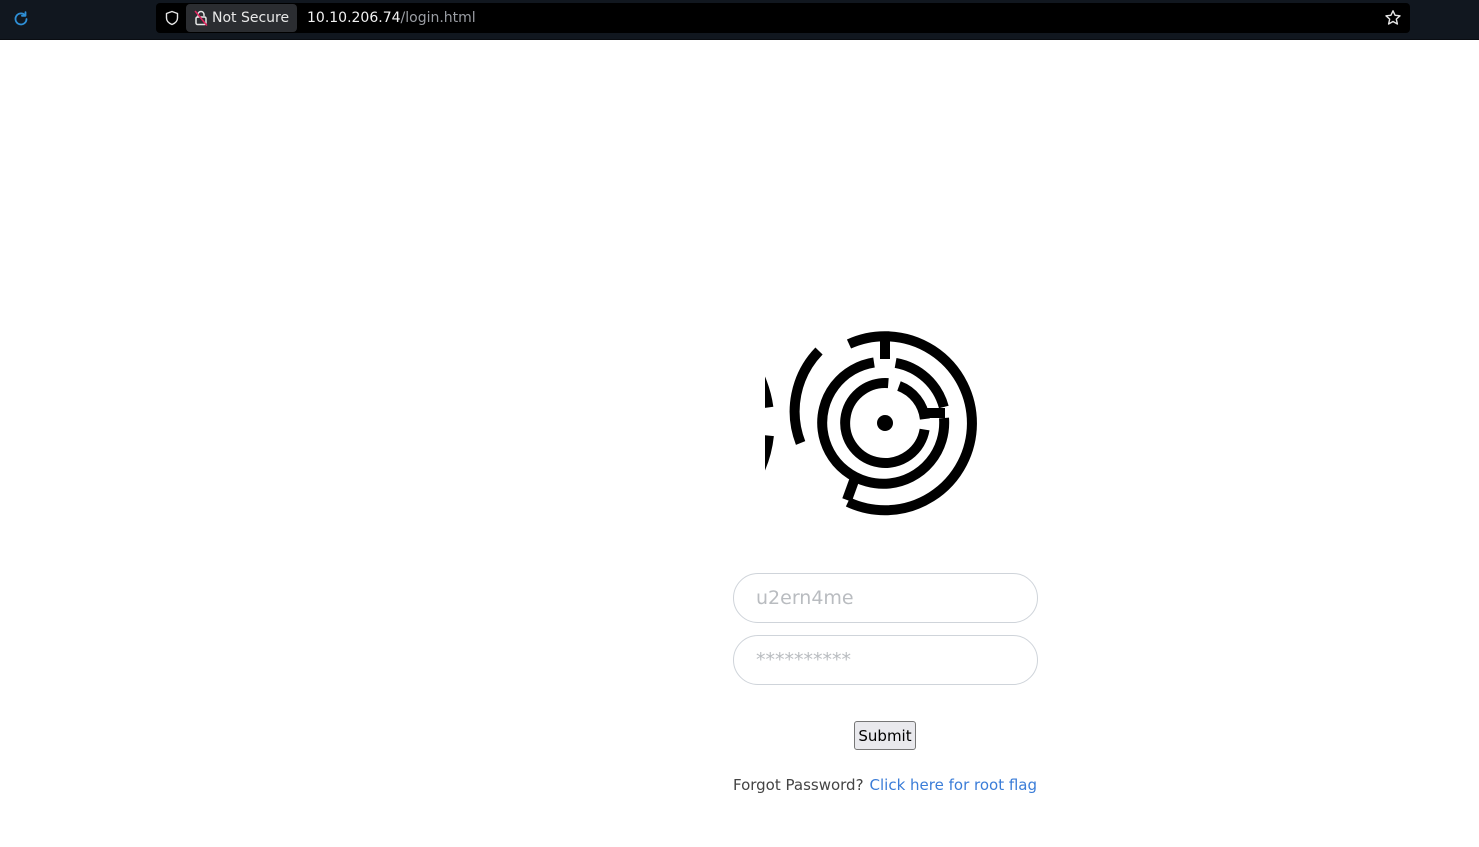  I want to click on reload-icon, so click(21, 18).